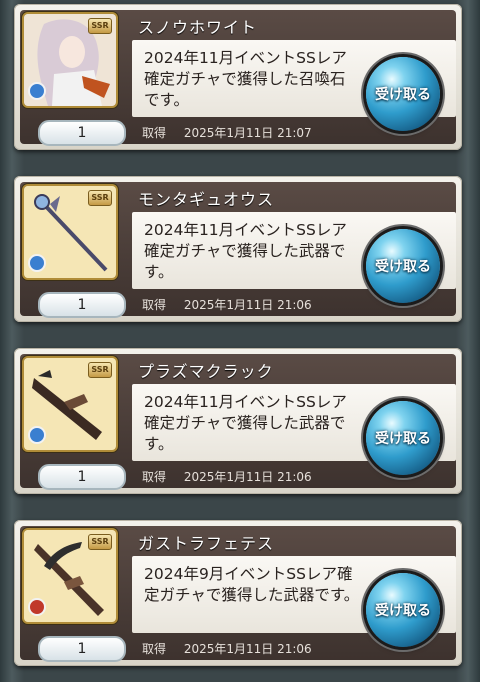 Image resolution: width=480 pixels, height=682 pixels. What do you see at coordinates (206, 543) in the screenshot?
I see `item-name: ガストラフェテス` at bounding box center [206, 543].